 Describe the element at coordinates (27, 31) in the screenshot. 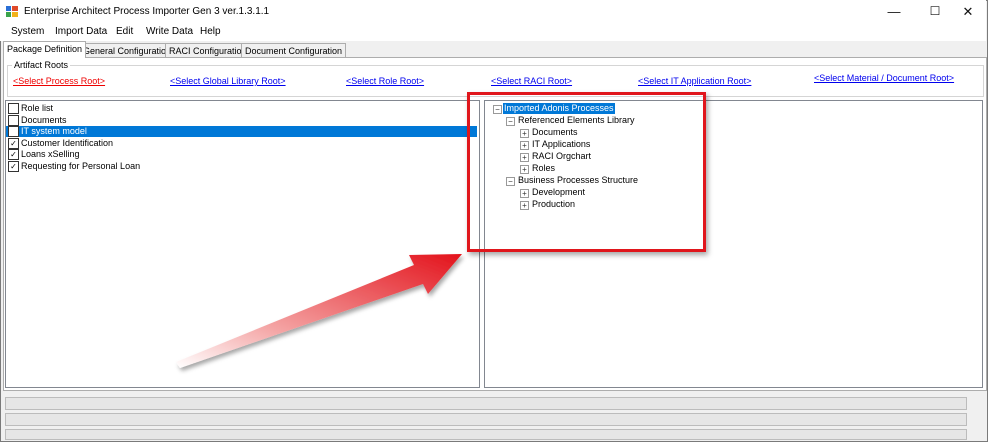

I see `menu-system: System` at that location.